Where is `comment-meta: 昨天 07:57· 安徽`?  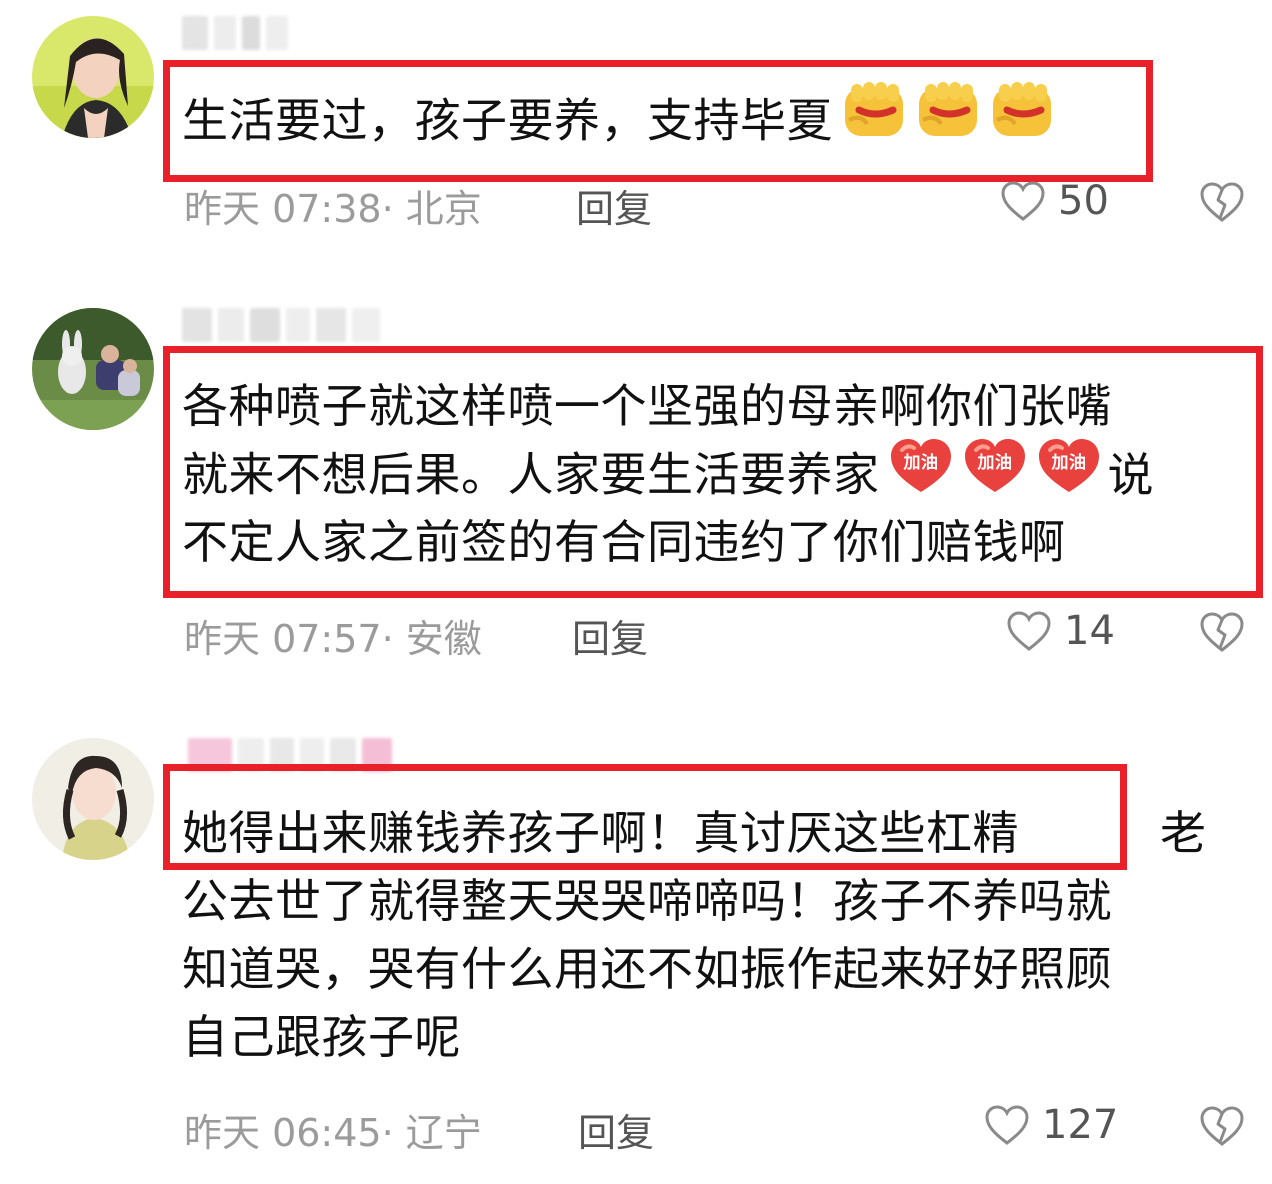
comment-meta: 昨天 07:57· 安徽 is located at coordinates (333, 635).